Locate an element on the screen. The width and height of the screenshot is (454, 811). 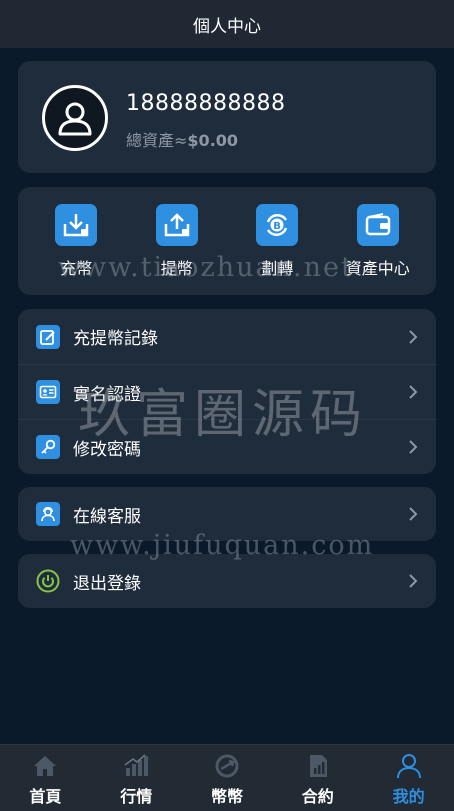
transfer-button: B 劃轉 is located at coordinates (277, 241).